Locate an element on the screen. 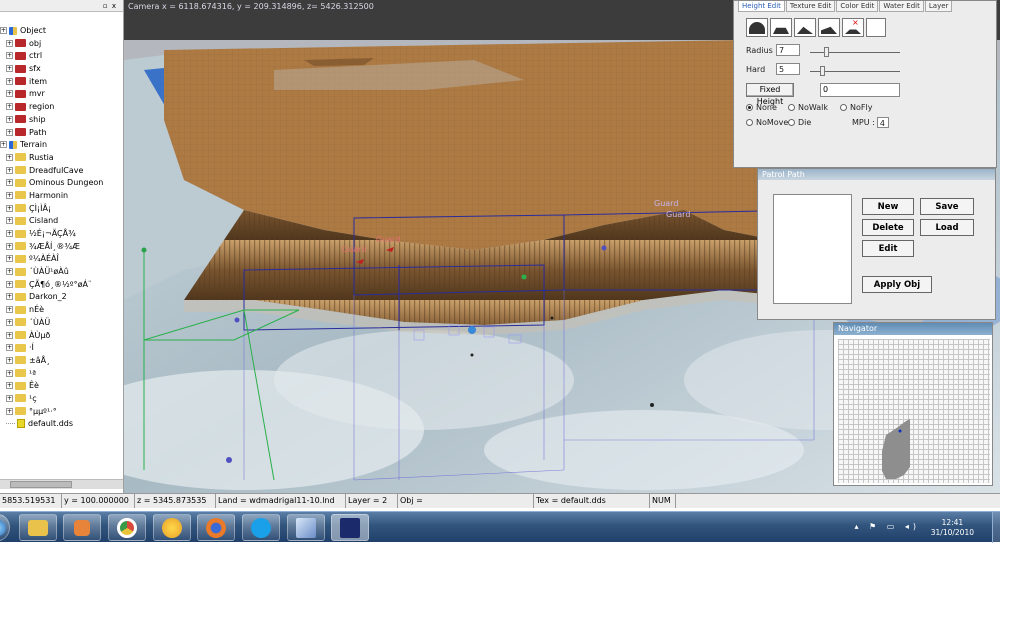 Image resolution: width=1024 pixels, height=640 pixels. radio-nowalk is located at coordinates (791, 107).